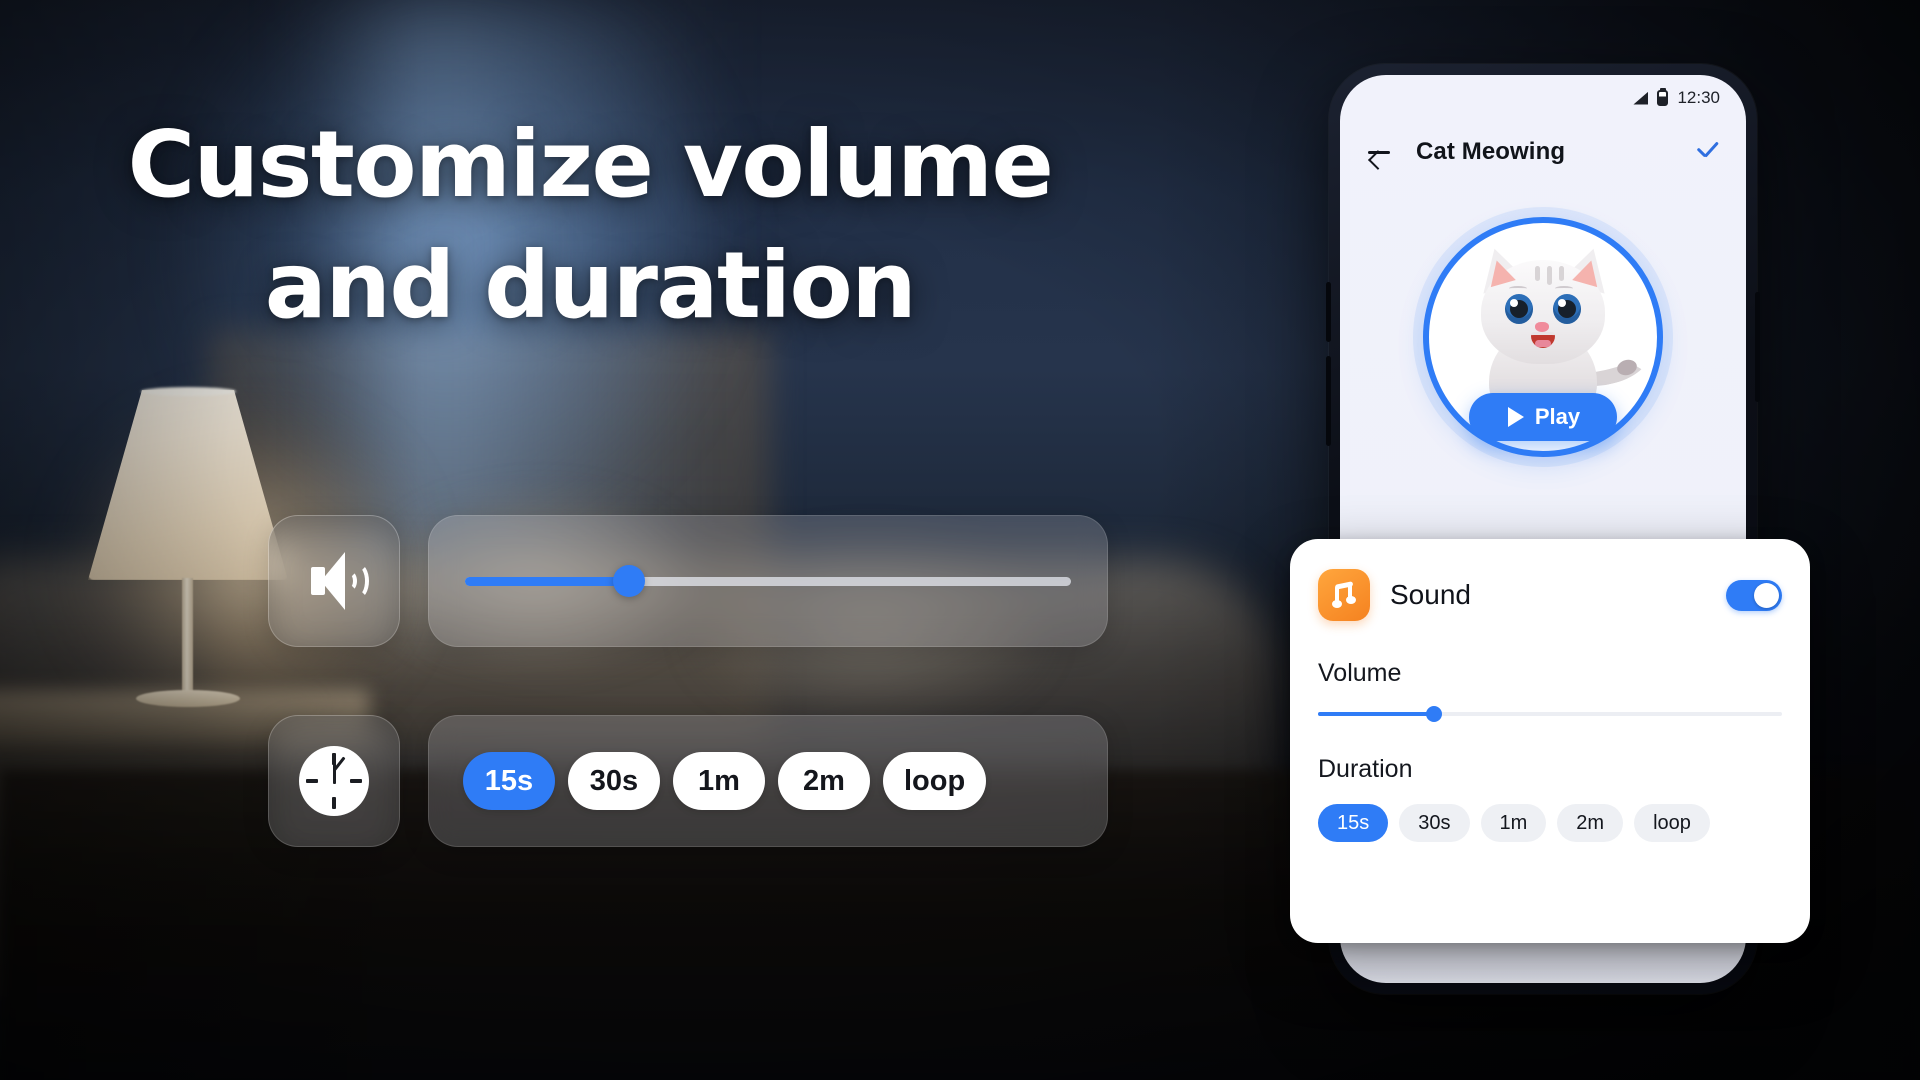  What do you see at coordinates (1550, 595) in the screenshot?
I see `sound-card-header: Sound` at bounding box center [1550, 595].